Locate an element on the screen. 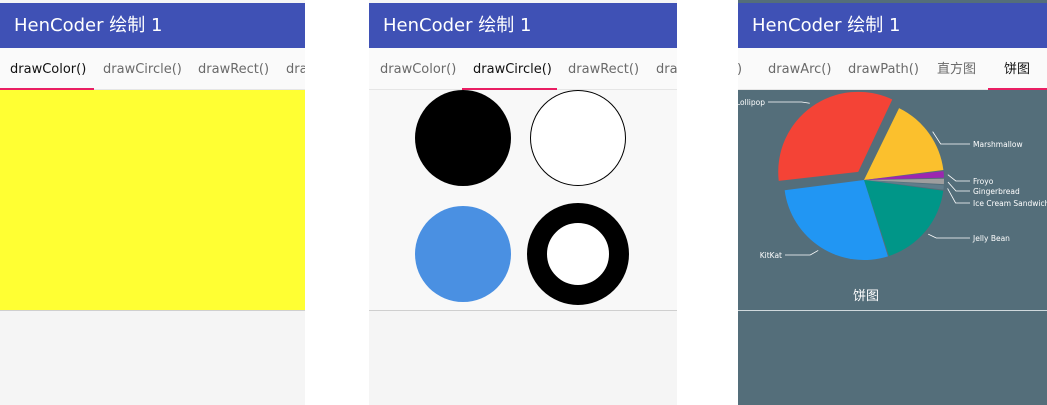 The width and height of the screenshot is (1047, 405). pie-label: Froyo is located at coordinates (983, 181).